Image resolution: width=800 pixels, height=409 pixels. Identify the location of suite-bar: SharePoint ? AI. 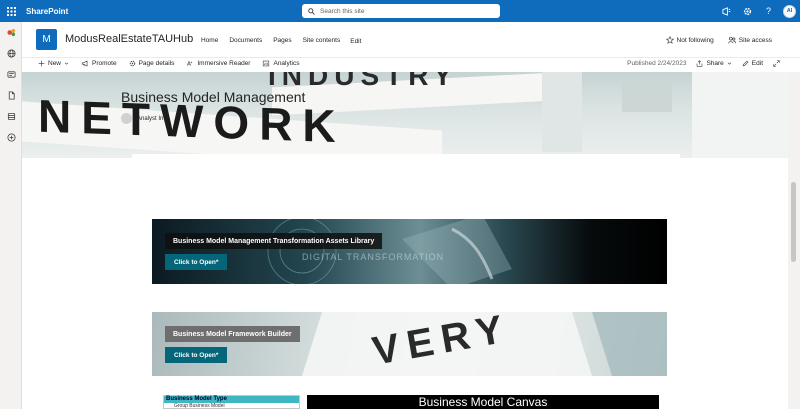
(400, 11).